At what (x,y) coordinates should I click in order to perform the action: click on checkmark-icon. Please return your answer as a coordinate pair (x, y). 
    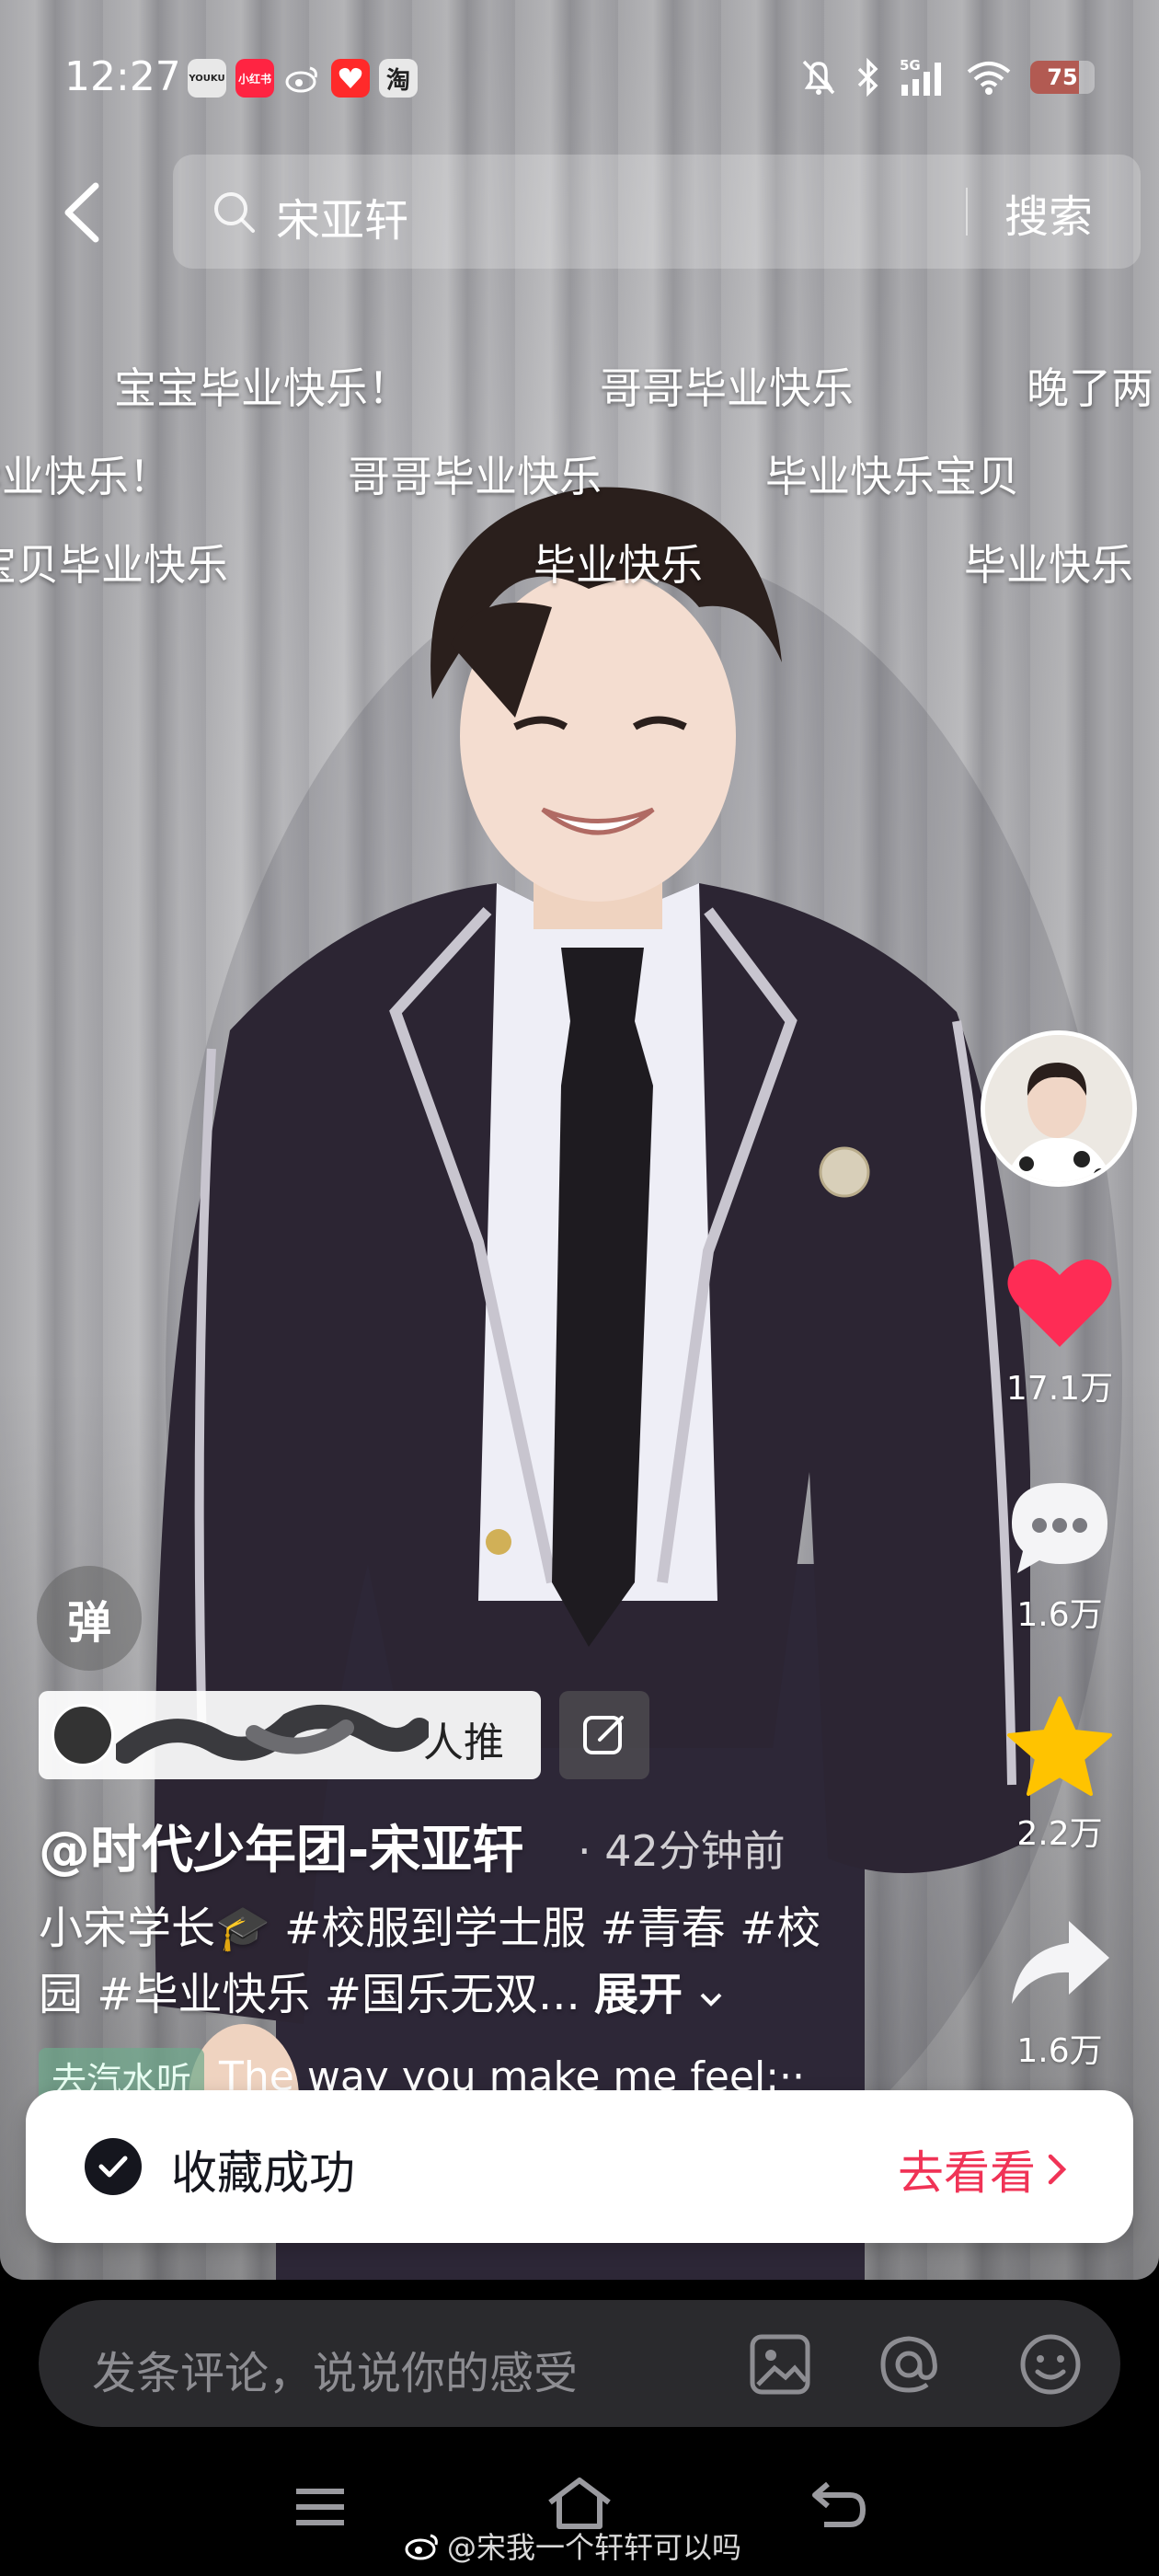
    Looking at the image, I should click on (113, 2166).